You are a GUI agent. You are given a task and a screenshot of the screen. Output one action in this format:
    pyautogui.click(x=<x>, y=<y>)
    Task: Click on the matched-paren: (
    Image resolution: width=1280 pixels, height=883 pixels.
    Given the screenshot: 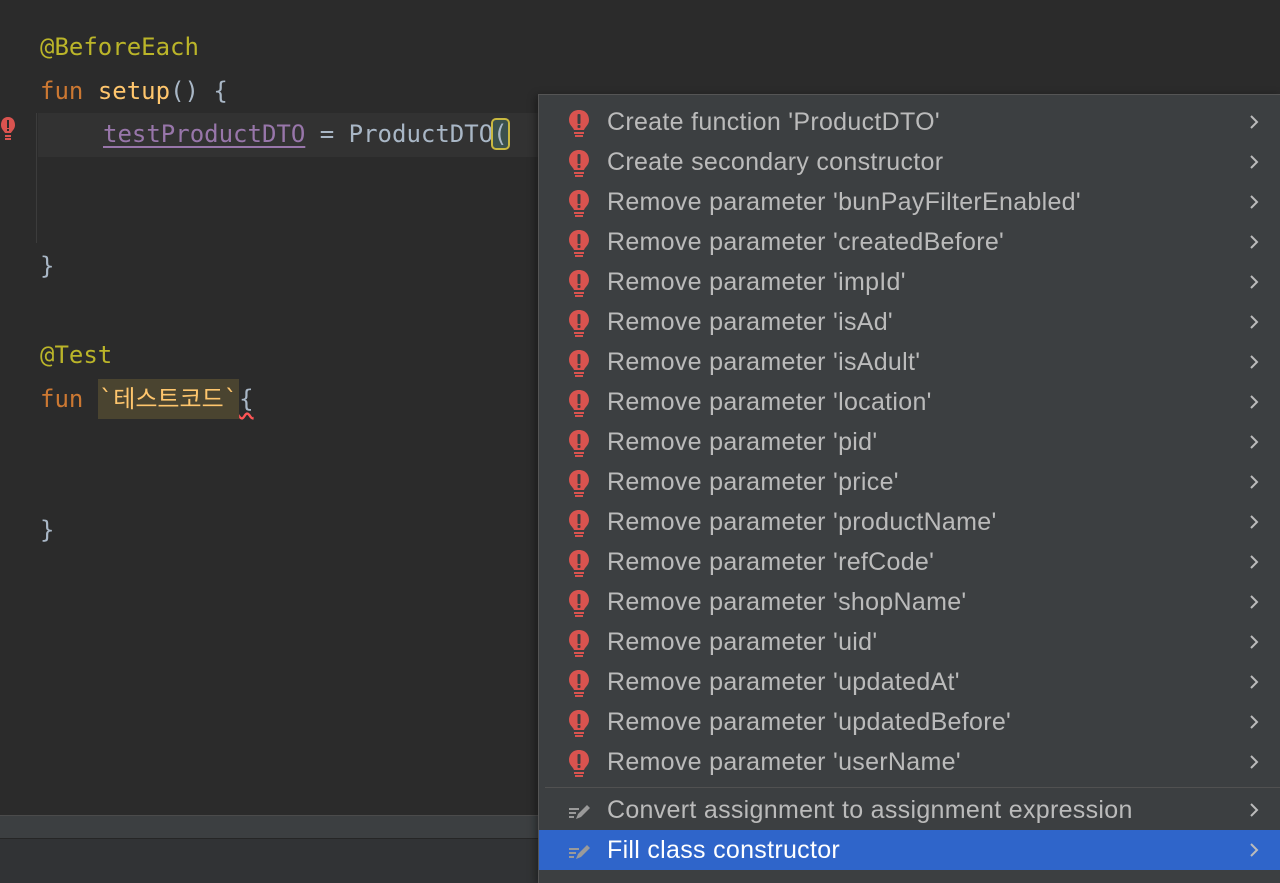 What is the action you would take?
    pyautogui.click(x=500, y=134)
    